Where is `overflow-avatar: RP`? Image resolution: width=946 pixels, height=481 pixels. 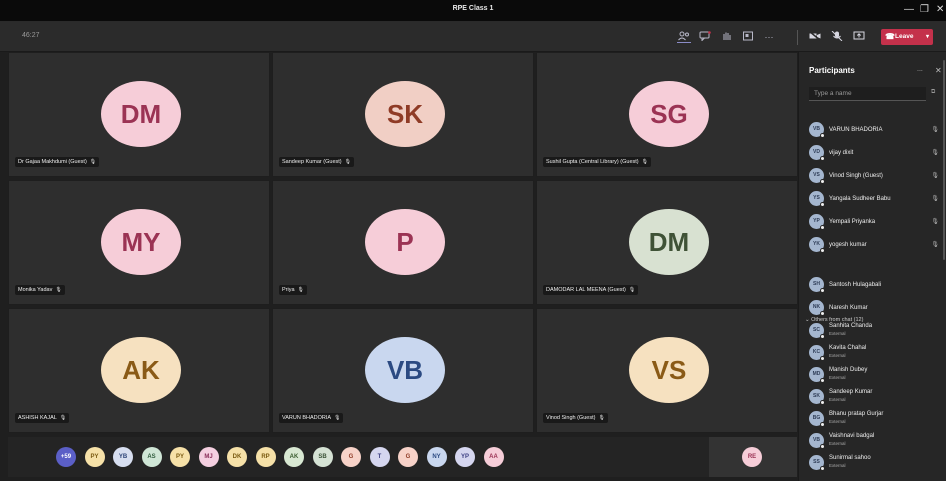 overflow-avatar: RP is located at coordinates (265, 457).